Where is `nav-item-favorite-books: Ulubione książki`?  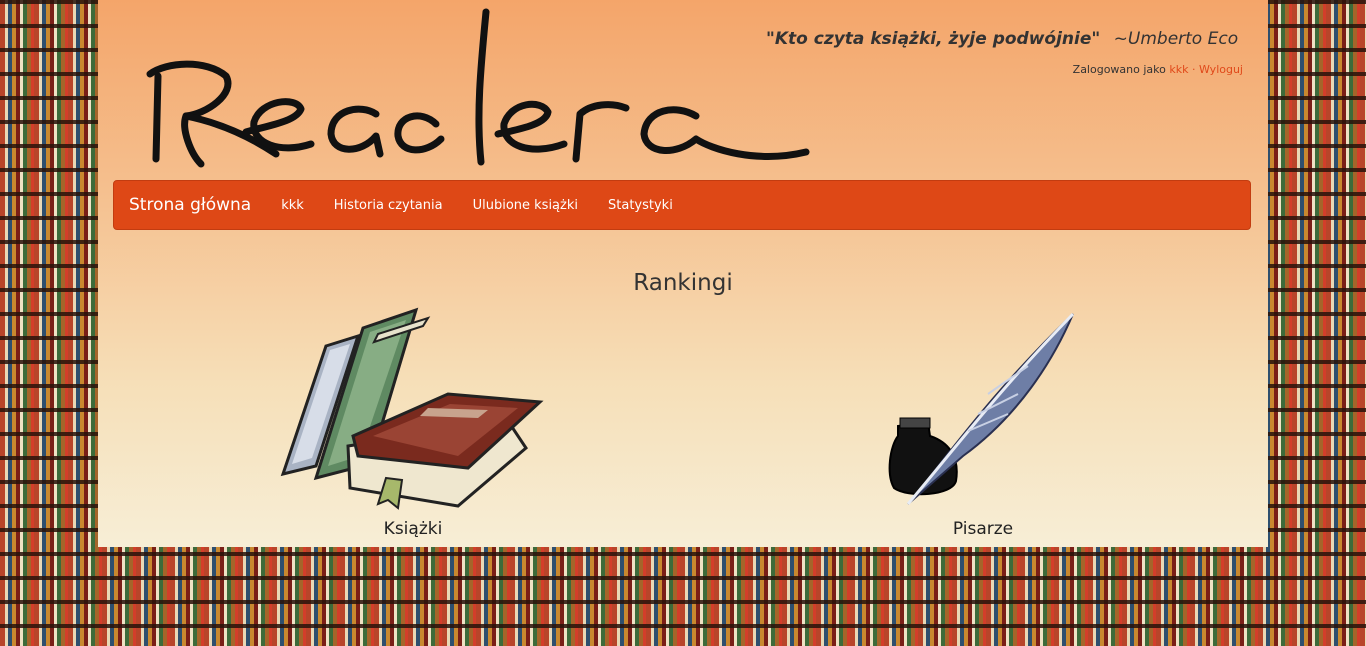
nav-item-favorite-books: Ulubione książki is located at coordinates (525, 205).